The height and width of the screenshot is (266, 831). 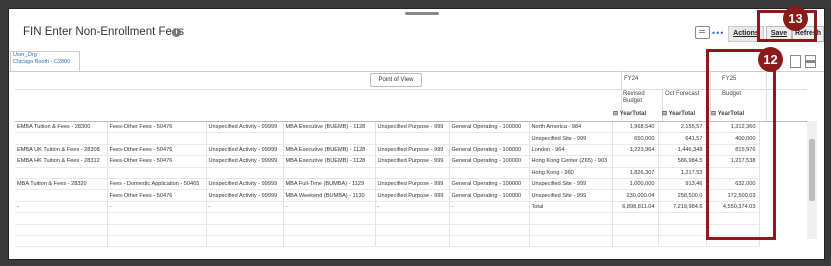 I want to click on budget-highlight-box, so click(x=741, y=144).